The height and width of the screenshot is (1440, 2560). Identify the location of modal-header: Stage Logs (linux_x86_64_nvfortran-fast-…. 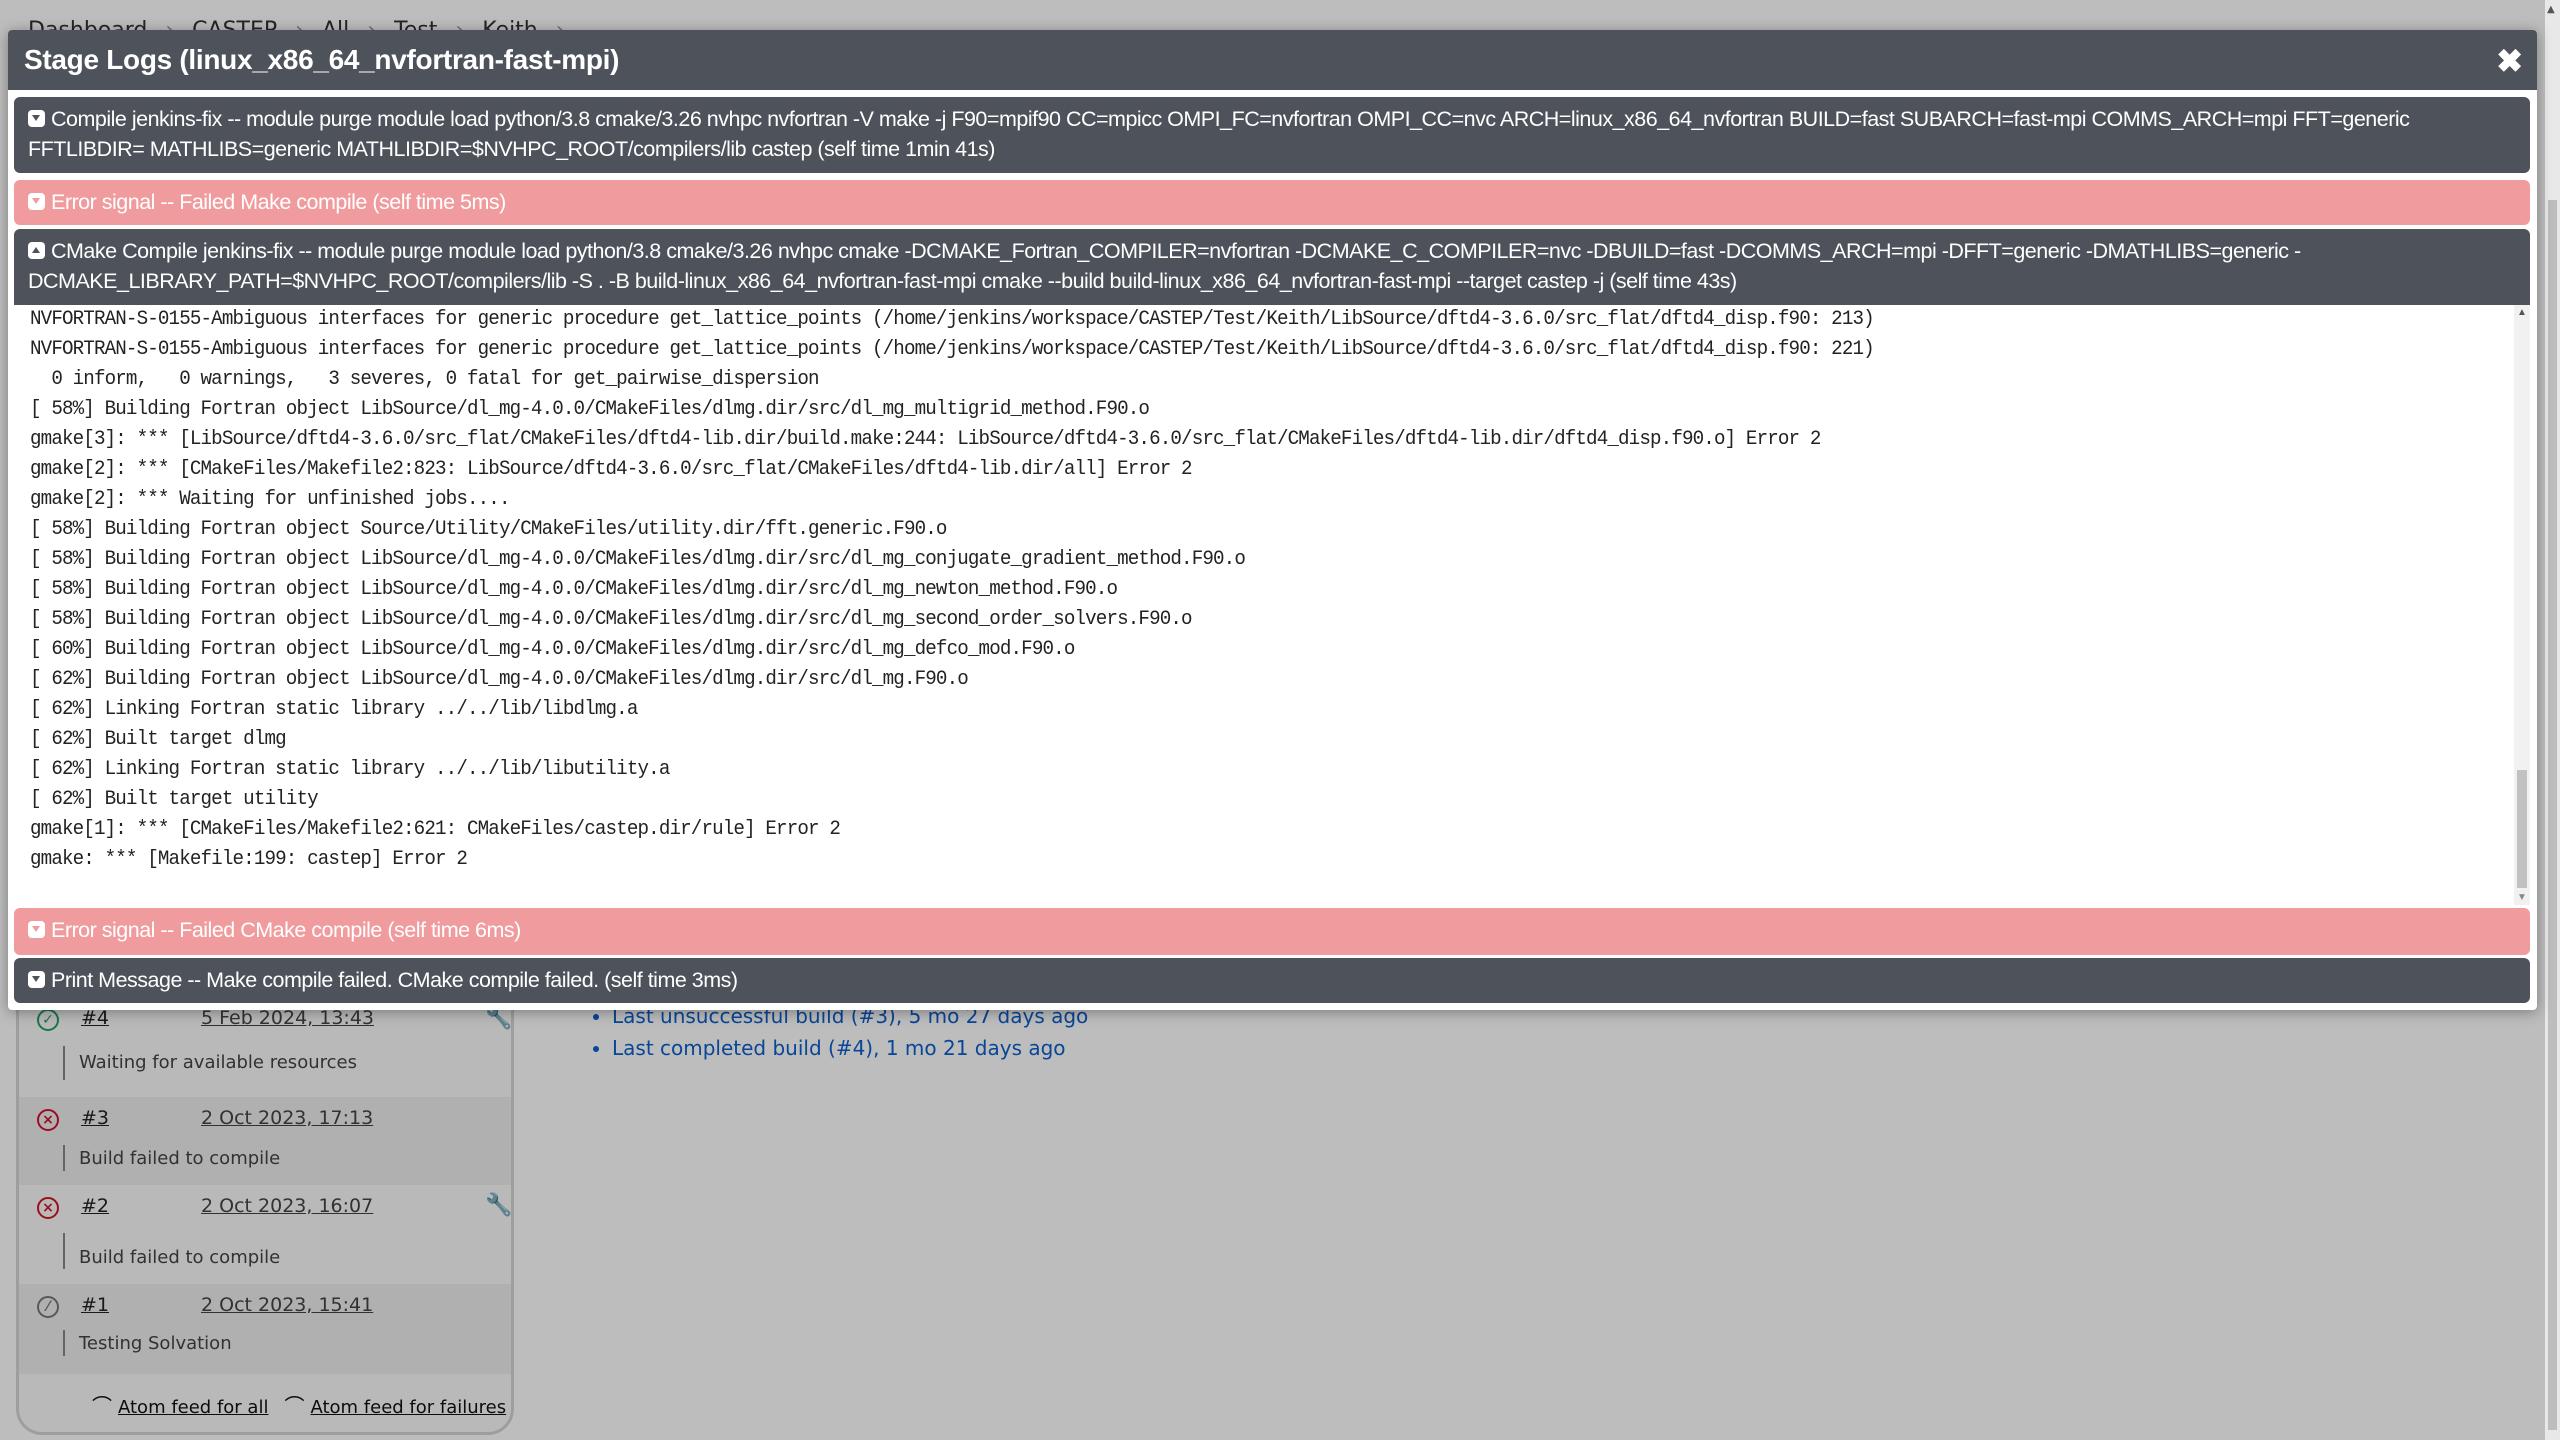
(1272, 60).